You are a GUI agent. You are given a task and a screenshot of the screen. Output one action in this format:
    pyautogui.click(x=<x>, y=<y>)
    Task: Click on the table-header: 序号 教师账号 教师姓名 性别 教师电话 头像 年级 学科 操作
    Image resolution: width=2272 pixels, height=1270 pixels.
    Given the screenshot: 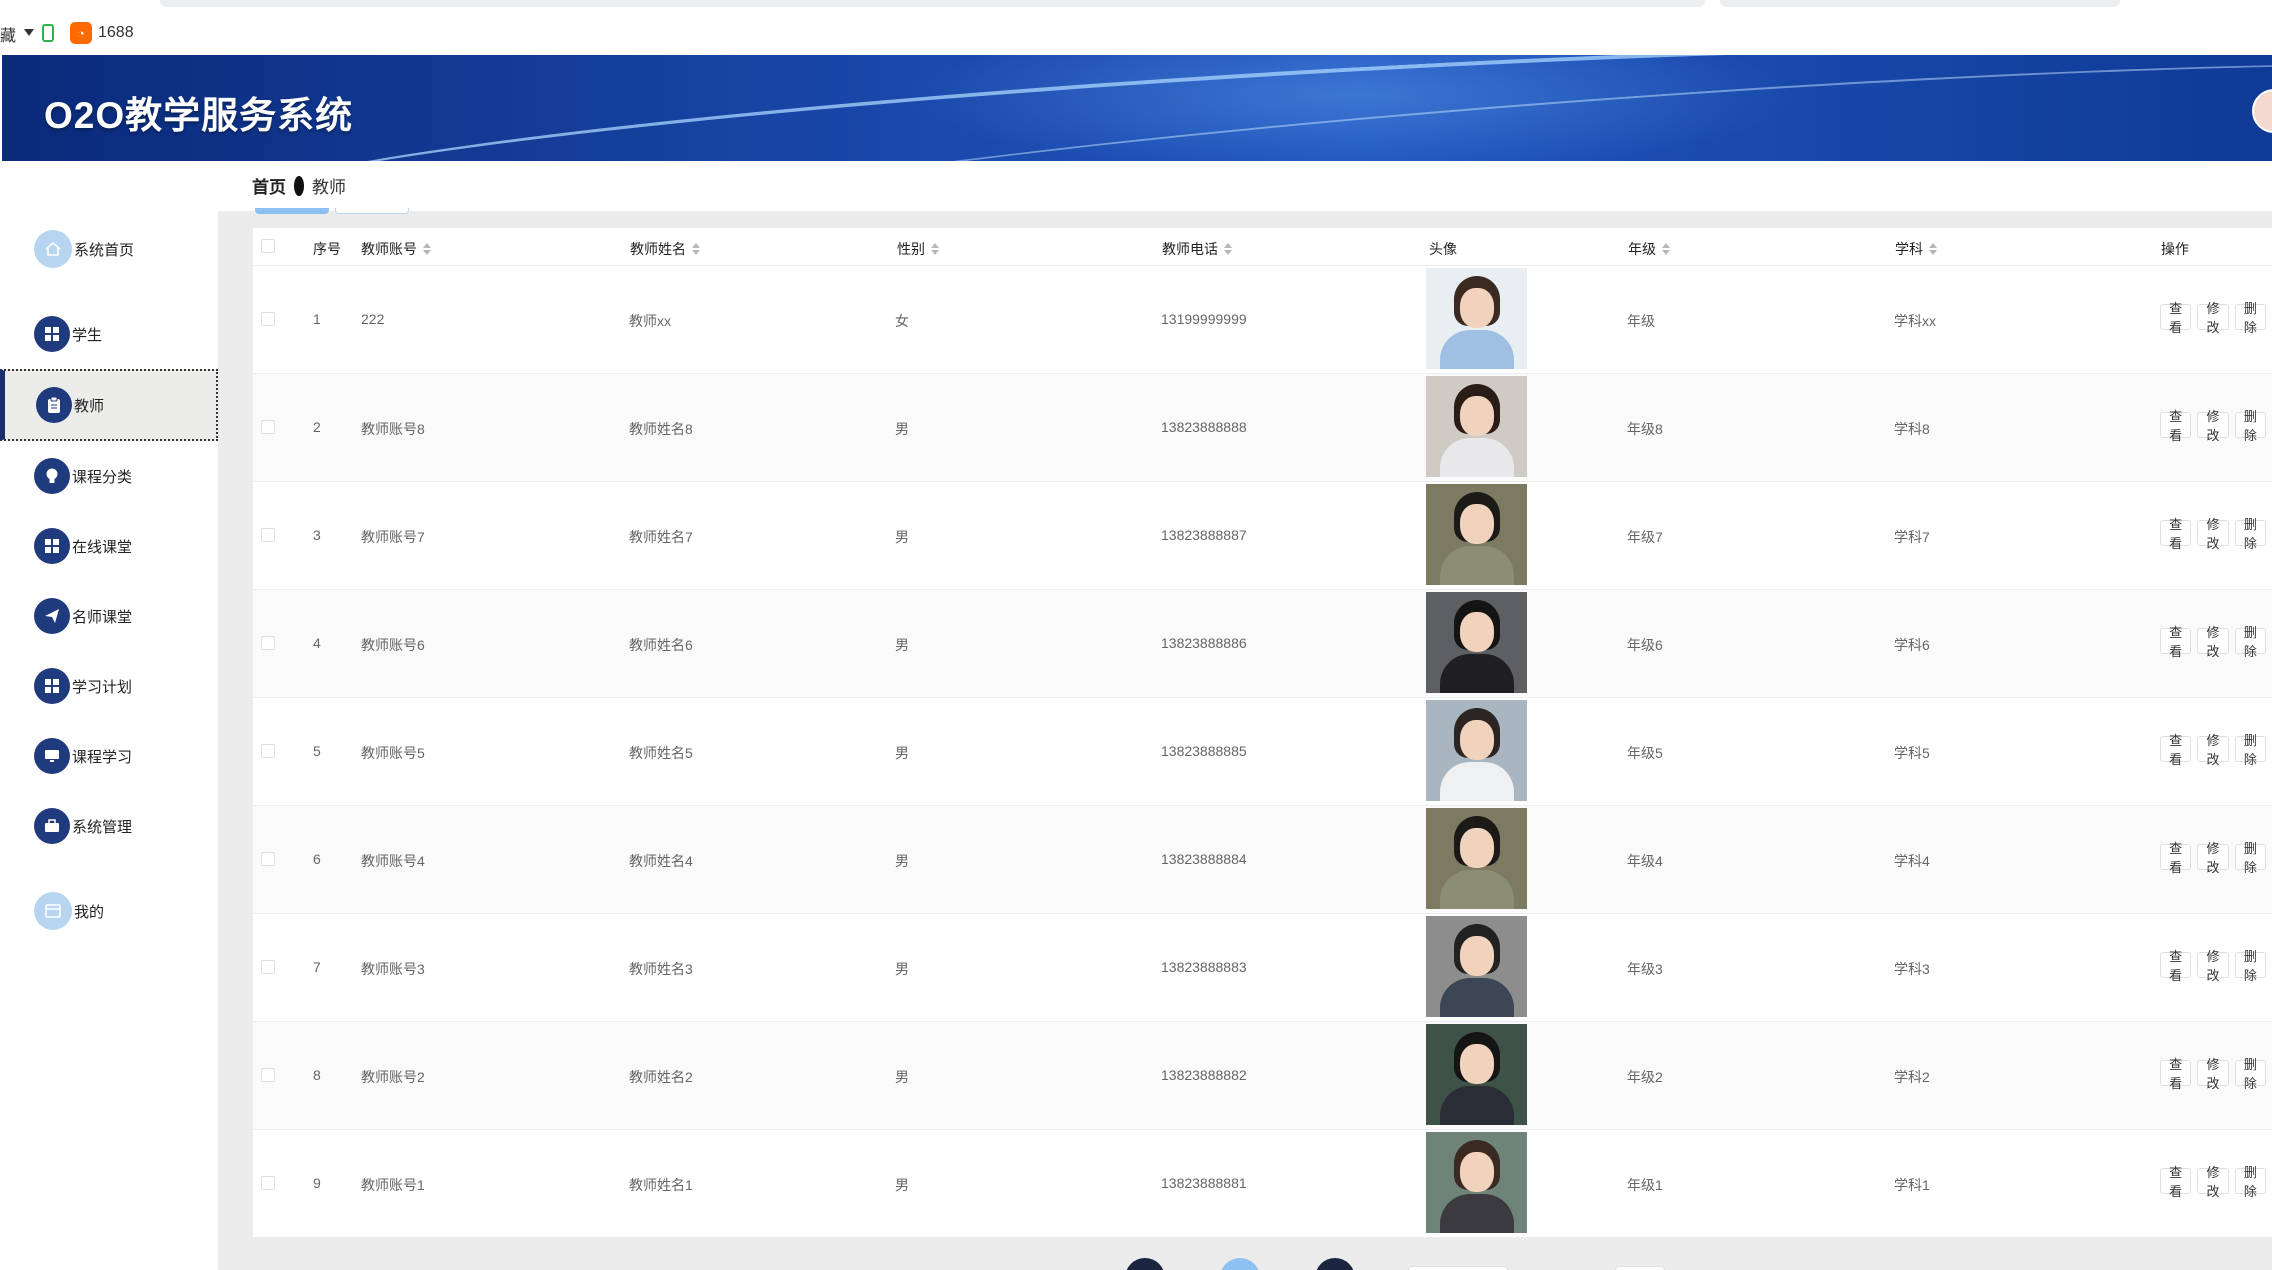 What is the action you would take?
    pyautogui.click(x=1262, y=247)
    